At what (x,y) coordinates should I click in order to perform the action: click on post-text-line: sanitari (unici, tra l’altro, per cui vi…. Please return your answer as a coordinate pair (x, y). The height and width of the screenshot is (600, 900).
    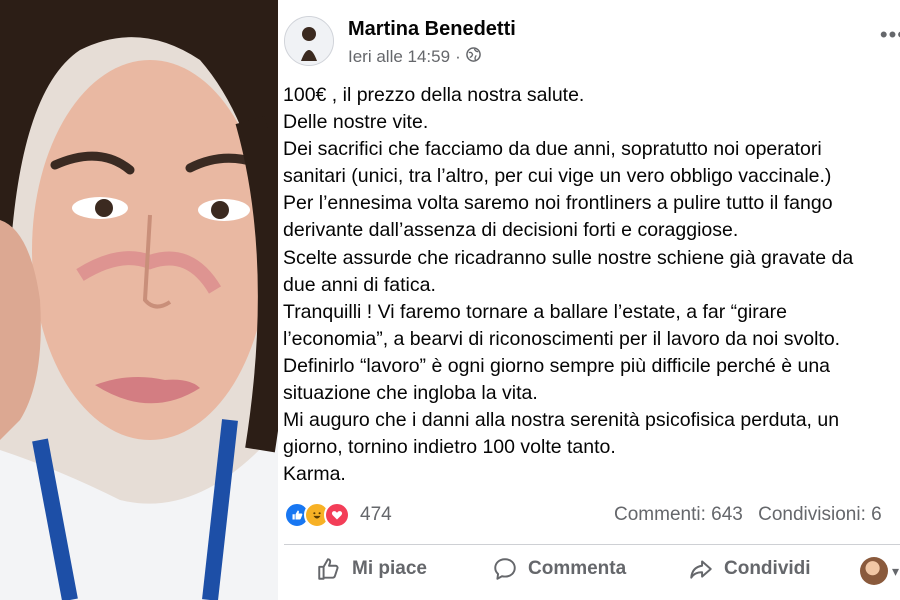
    Looking at the image, I should click on (557, 176).